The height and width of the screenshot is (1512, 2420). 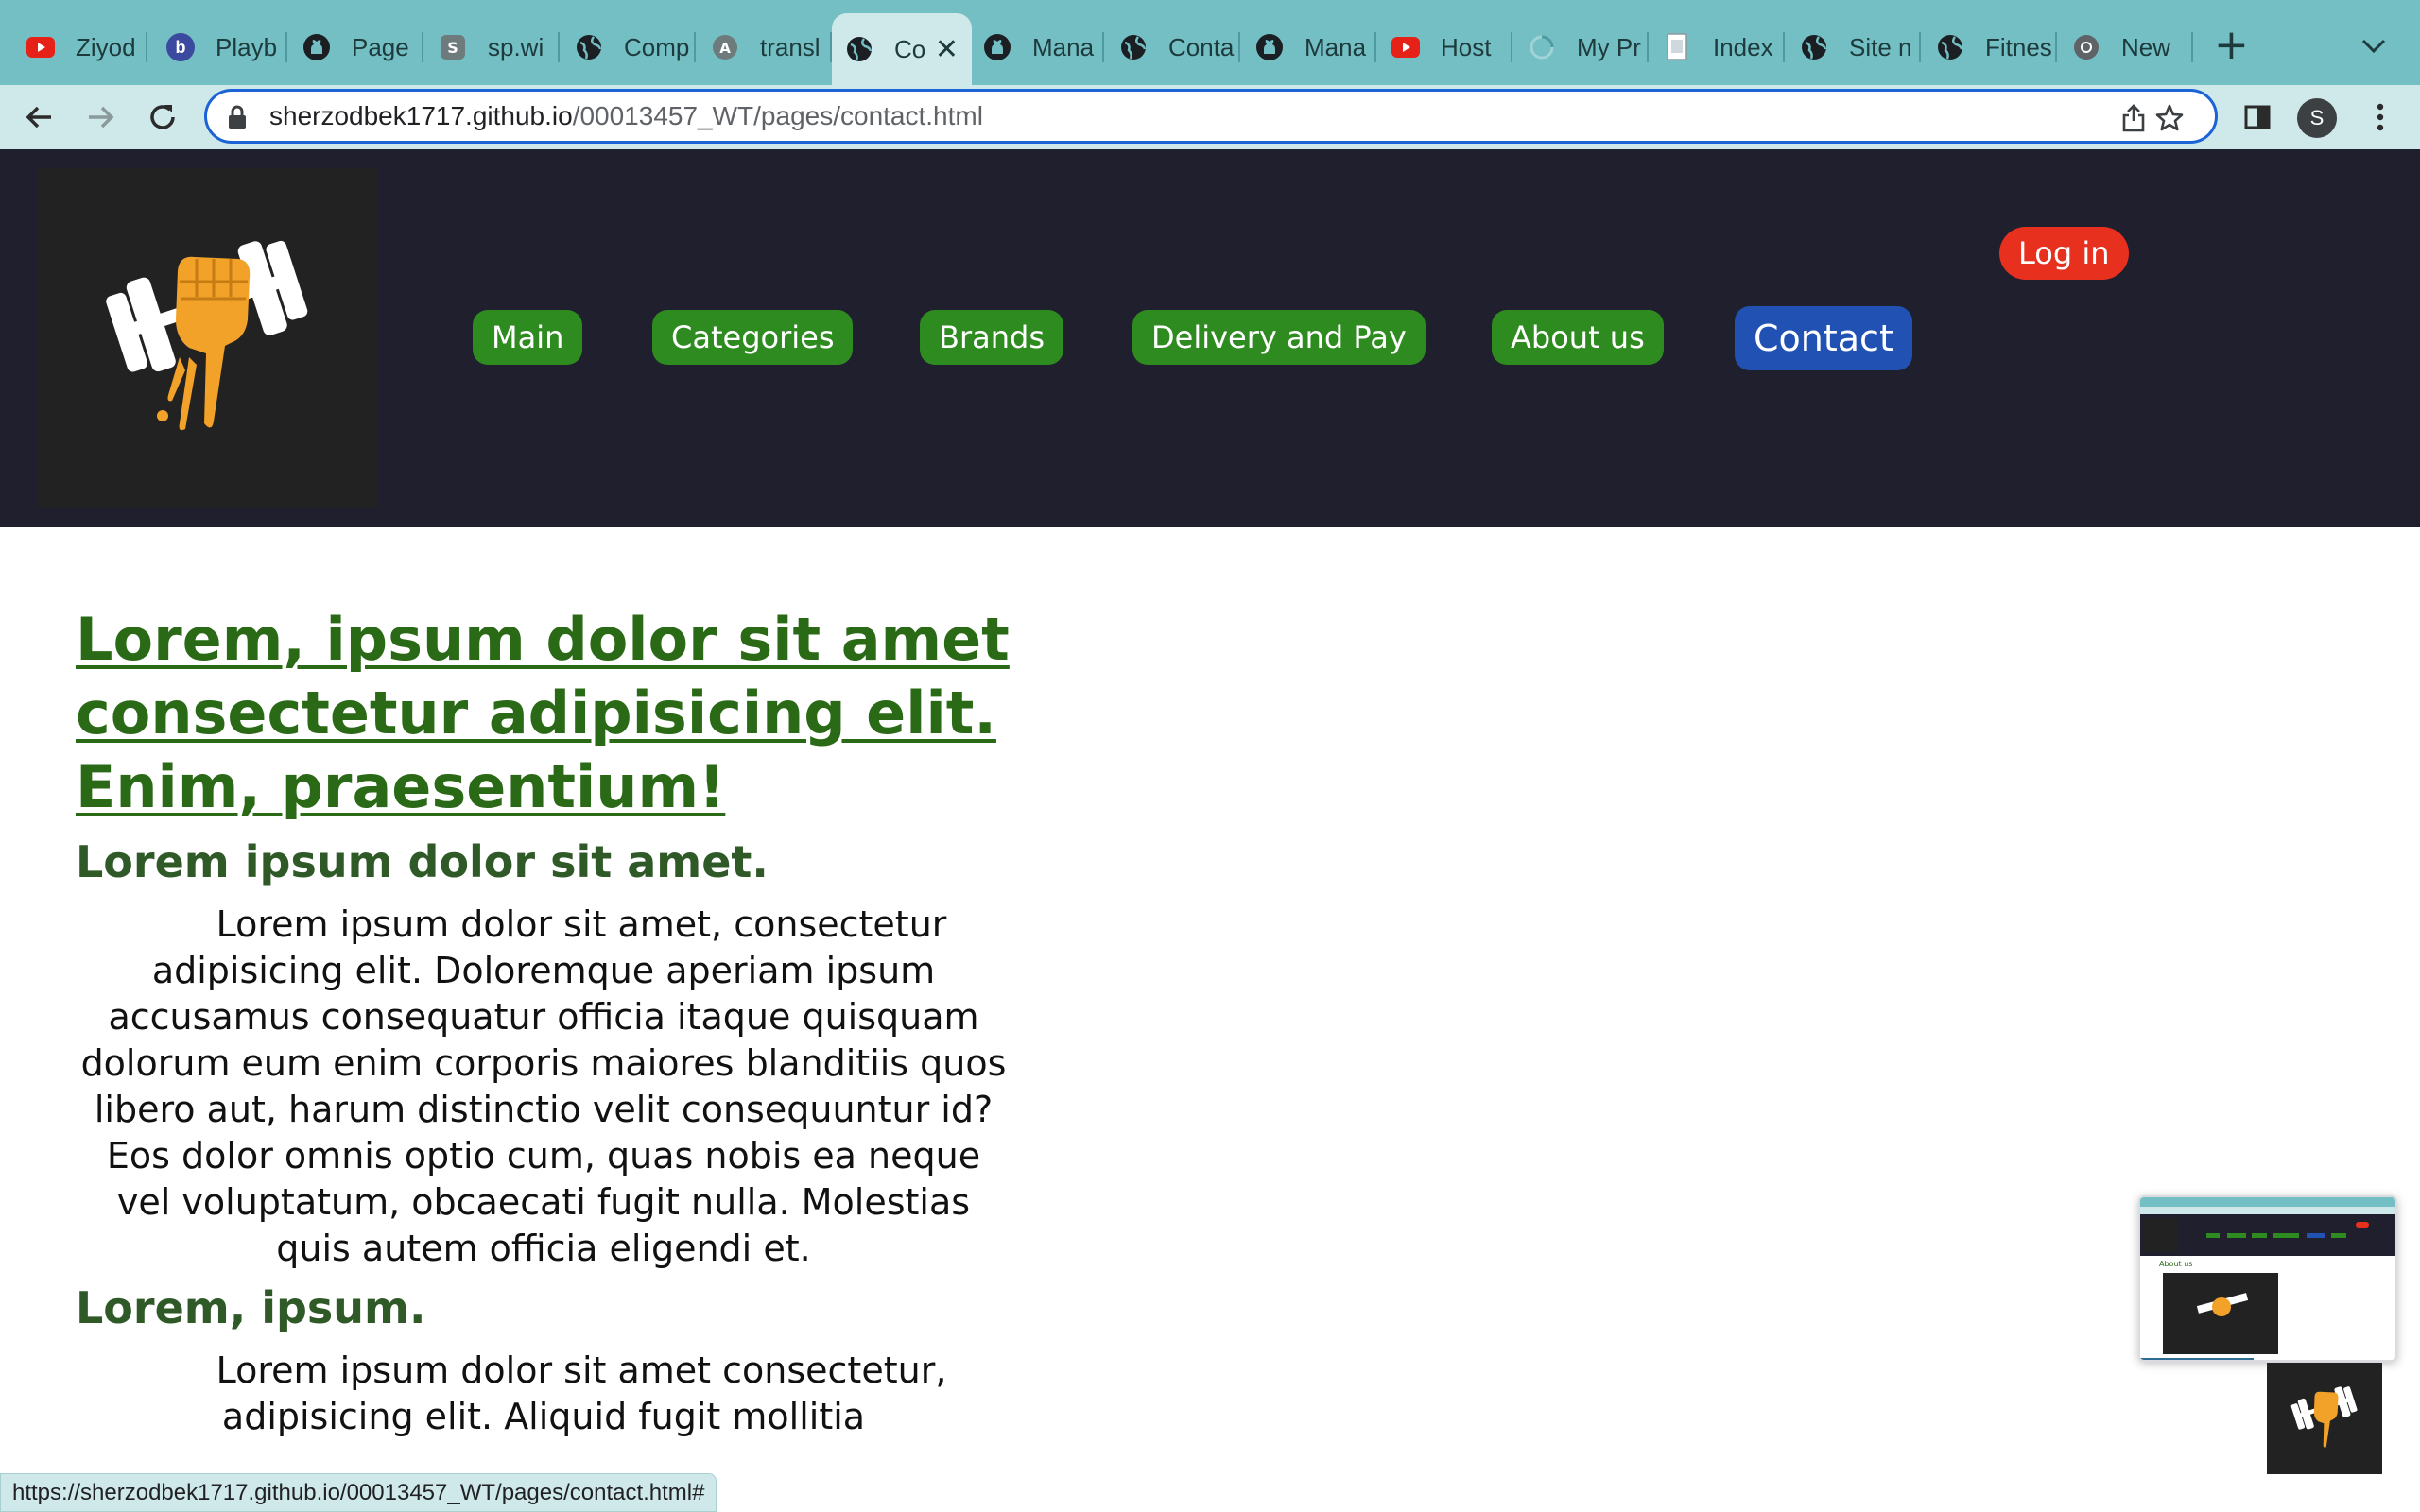 What do you see at coordinates (80, 47) in the screenshot?
I see `browser-tab: Ziyod` at bounding box center [80, 47].